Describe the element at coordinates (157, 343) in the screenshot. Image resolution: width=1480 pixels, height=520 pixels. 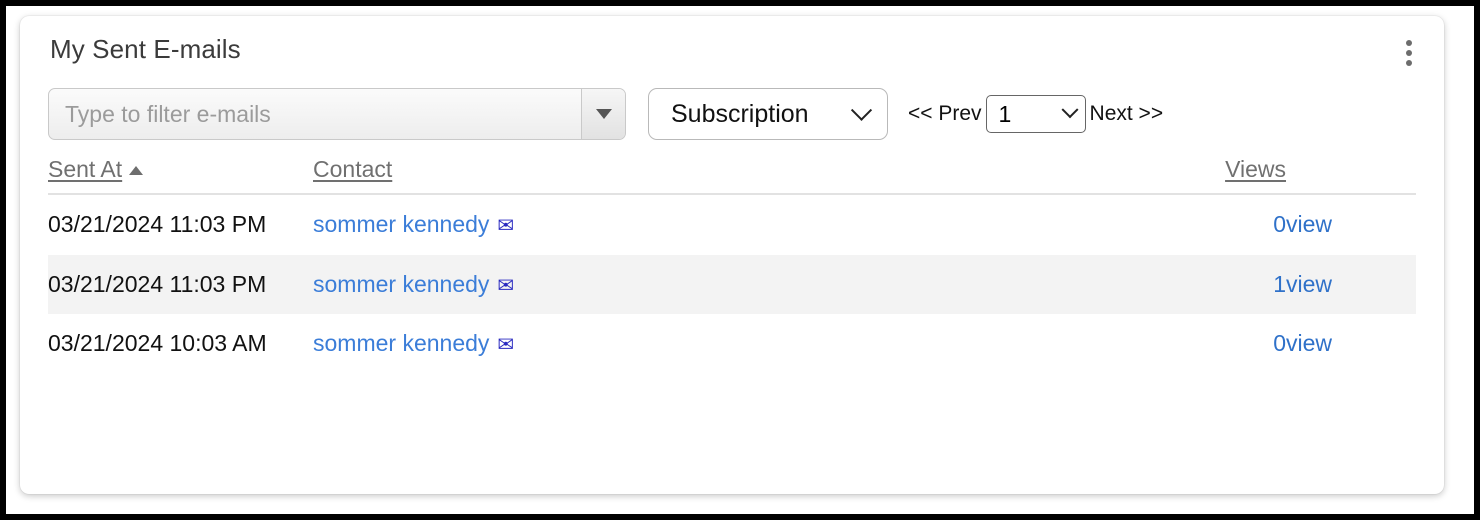
I see `cell-sent-at: 03/21/2024 10:03 AM` at that location.